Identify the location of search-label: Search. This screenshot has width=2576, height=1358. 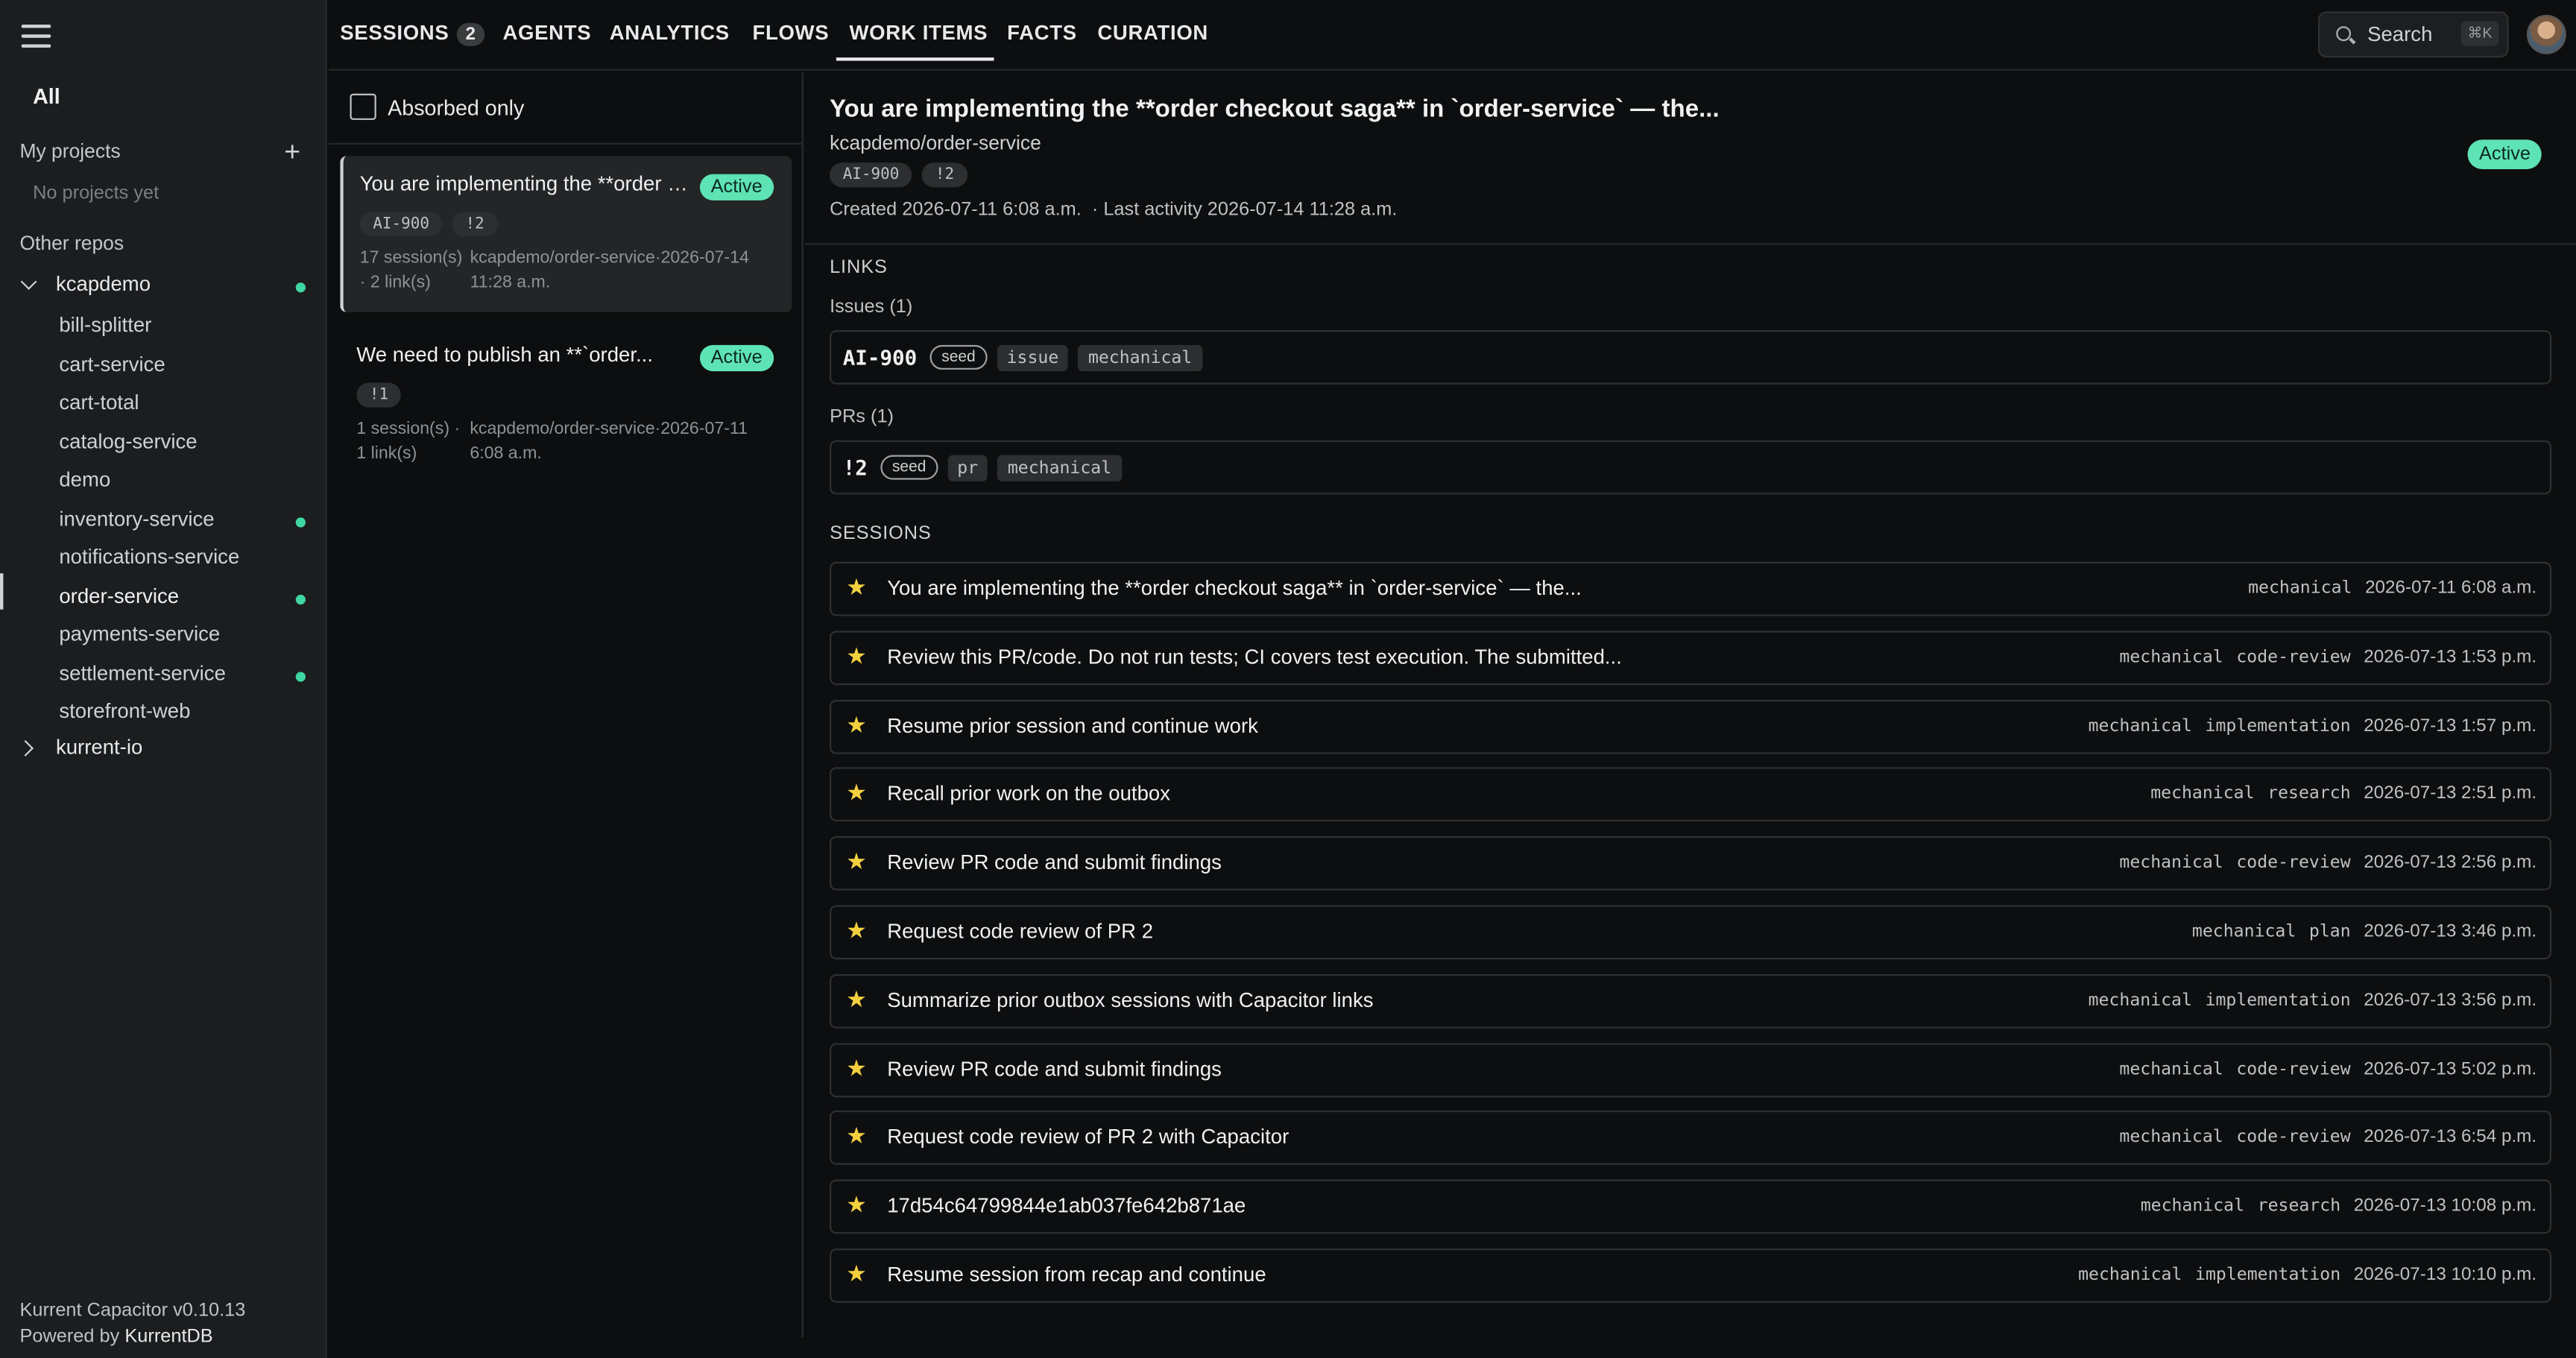
(2400, 34).